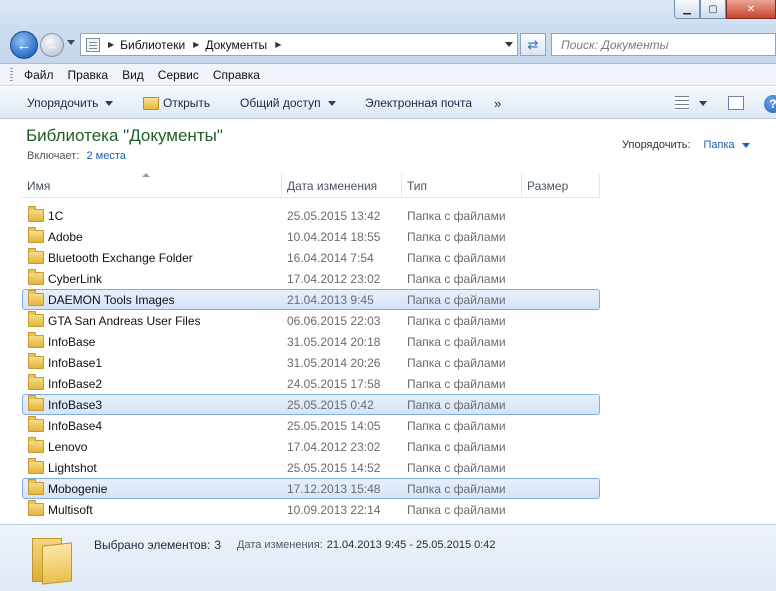 The width and height of the screenshot is (776, 591). What do you see at coordinates (88, 75) in the screenshot?
I see `menu-edit: Правка` at bounding box center [88, 75].